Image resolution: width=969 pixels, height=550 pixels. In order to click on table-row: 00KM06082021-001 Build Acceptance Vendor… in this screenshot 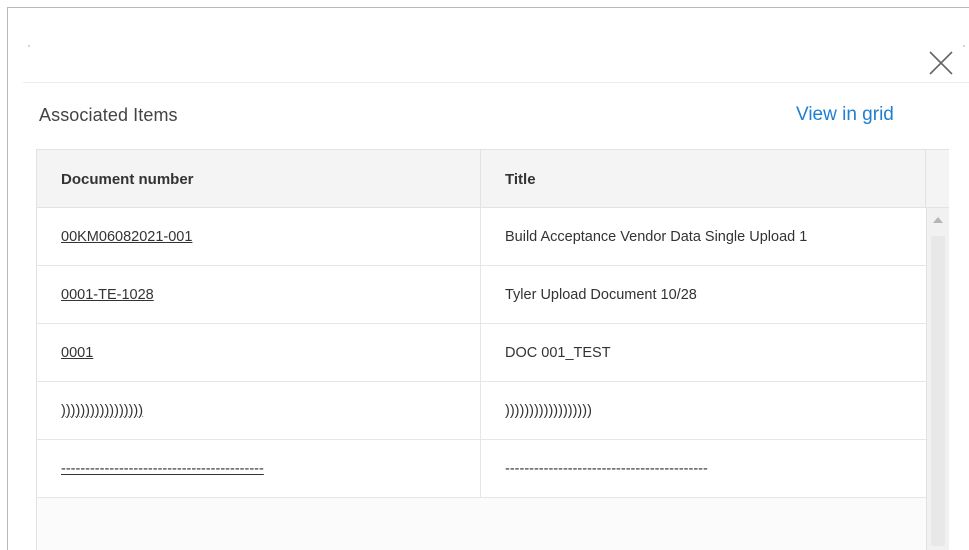, I will do `click(481, 237)`.